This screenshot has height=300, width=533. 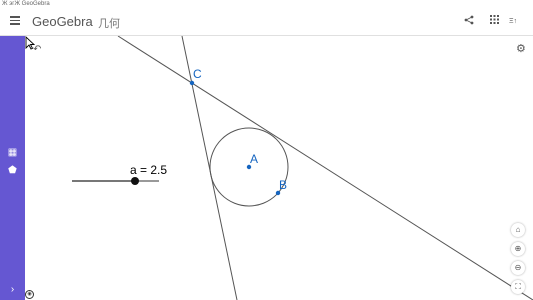 What do you see at coordinates (30, 43) in the screenshot?
I see `mouse-cursor-icon` at bounding box center [30, 43].